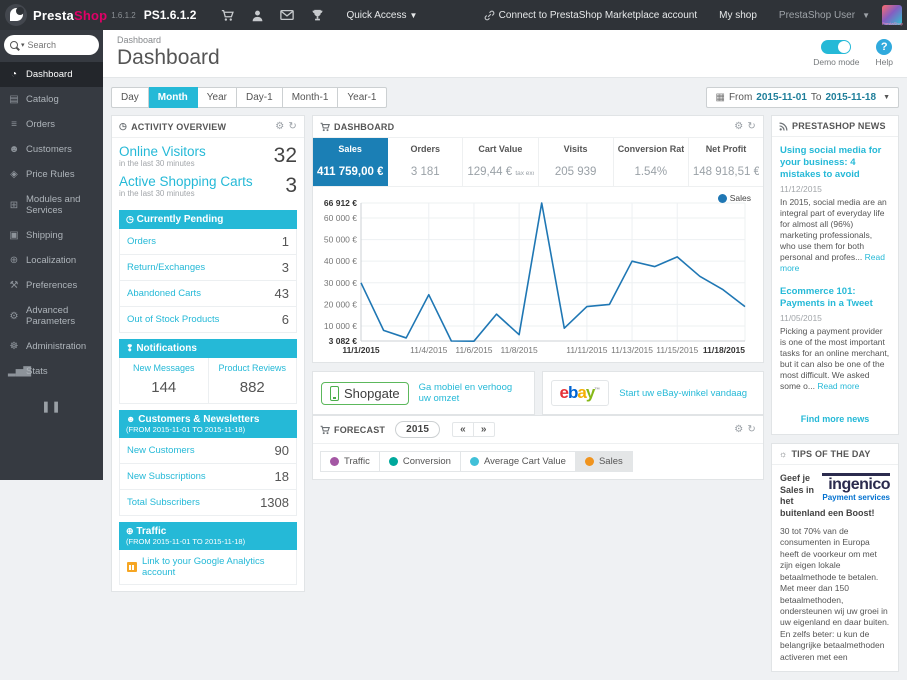  What do you see at coordinates (835, 298) in the screenshot?
I see `news-article-title: Ecommerce 101: Payments in a Tweet` at bounding box center [835, 298].